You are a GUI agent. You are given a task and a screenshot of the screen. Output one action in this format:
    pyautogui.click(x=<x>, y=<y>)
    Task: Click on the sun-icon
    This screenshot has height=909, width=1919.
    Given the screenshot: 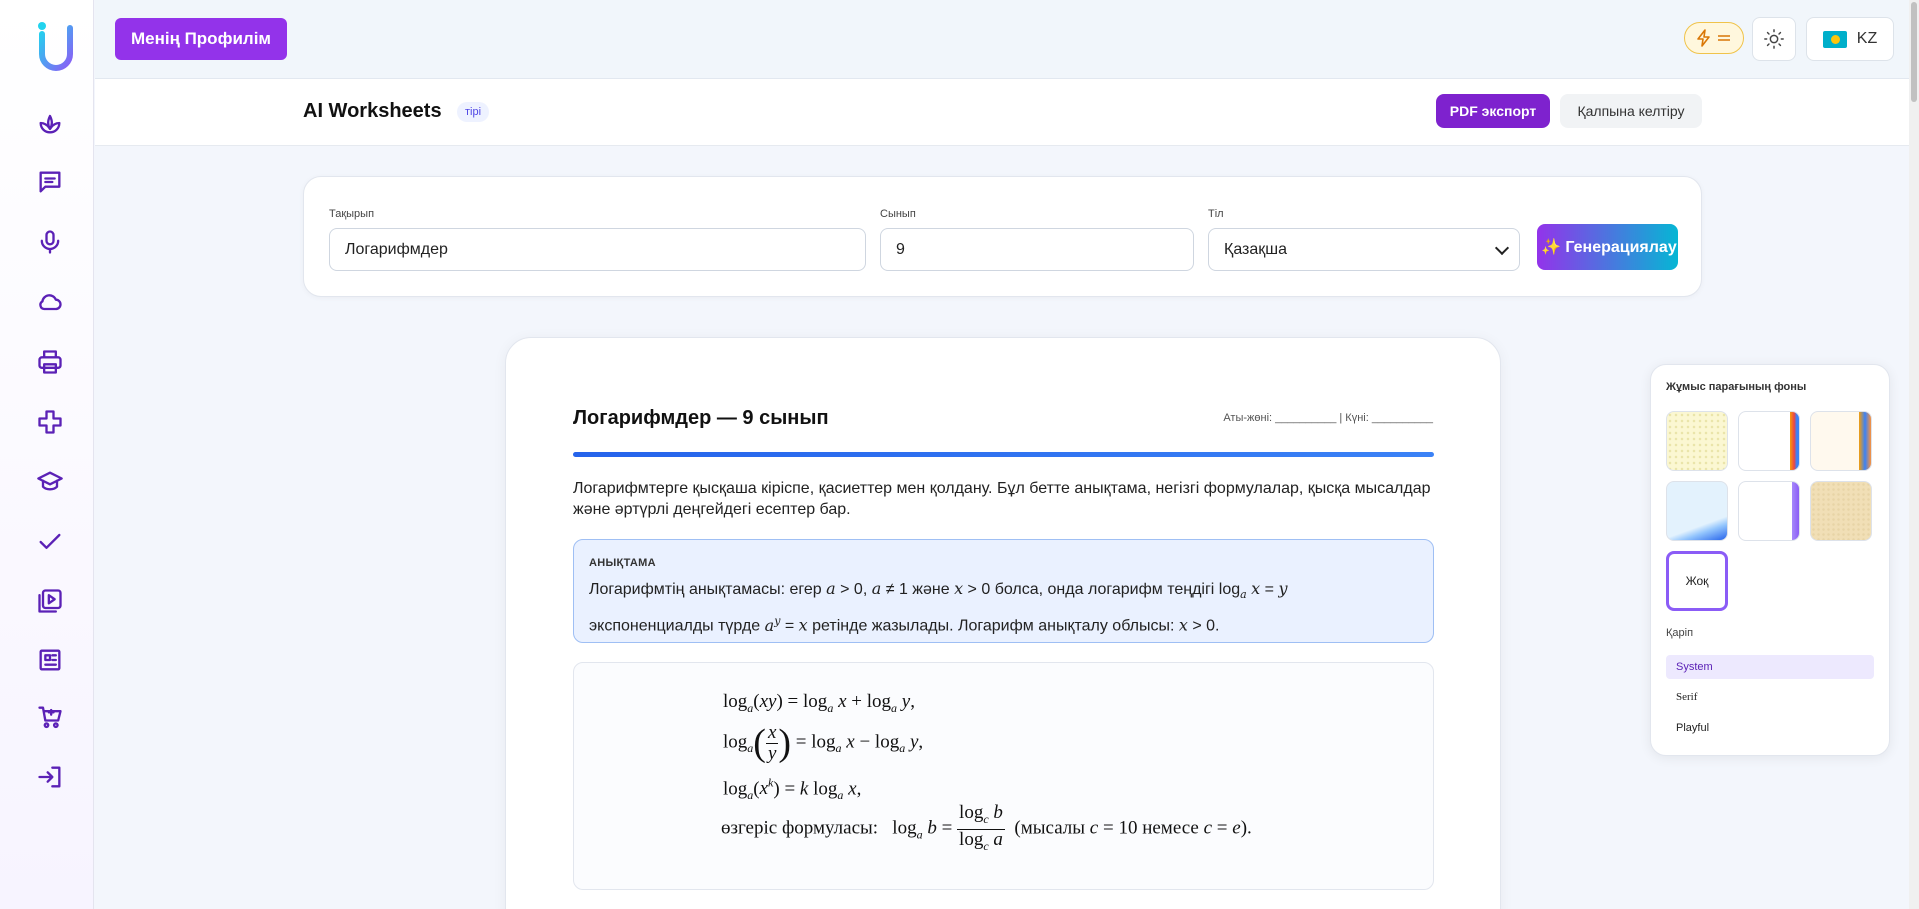 What is the action you would take?
    pyautogui.click(x=1774, y=39)
    